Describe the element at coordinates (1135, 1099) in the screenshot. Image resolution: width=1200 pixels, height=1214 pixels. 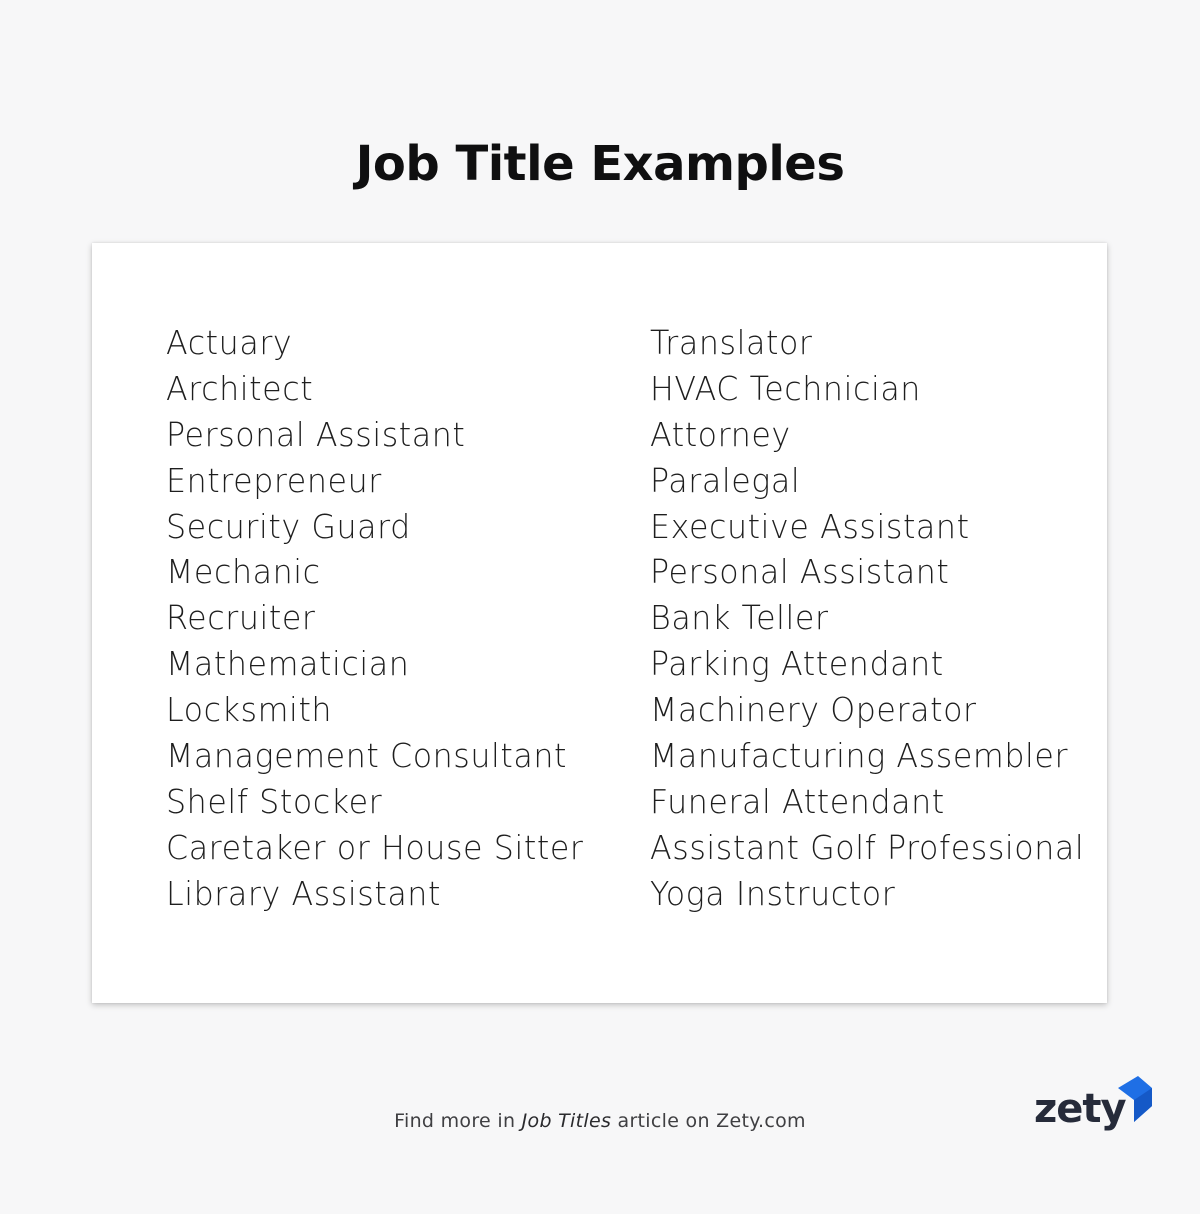
I see `zety-logo-mark-icon` at that location.